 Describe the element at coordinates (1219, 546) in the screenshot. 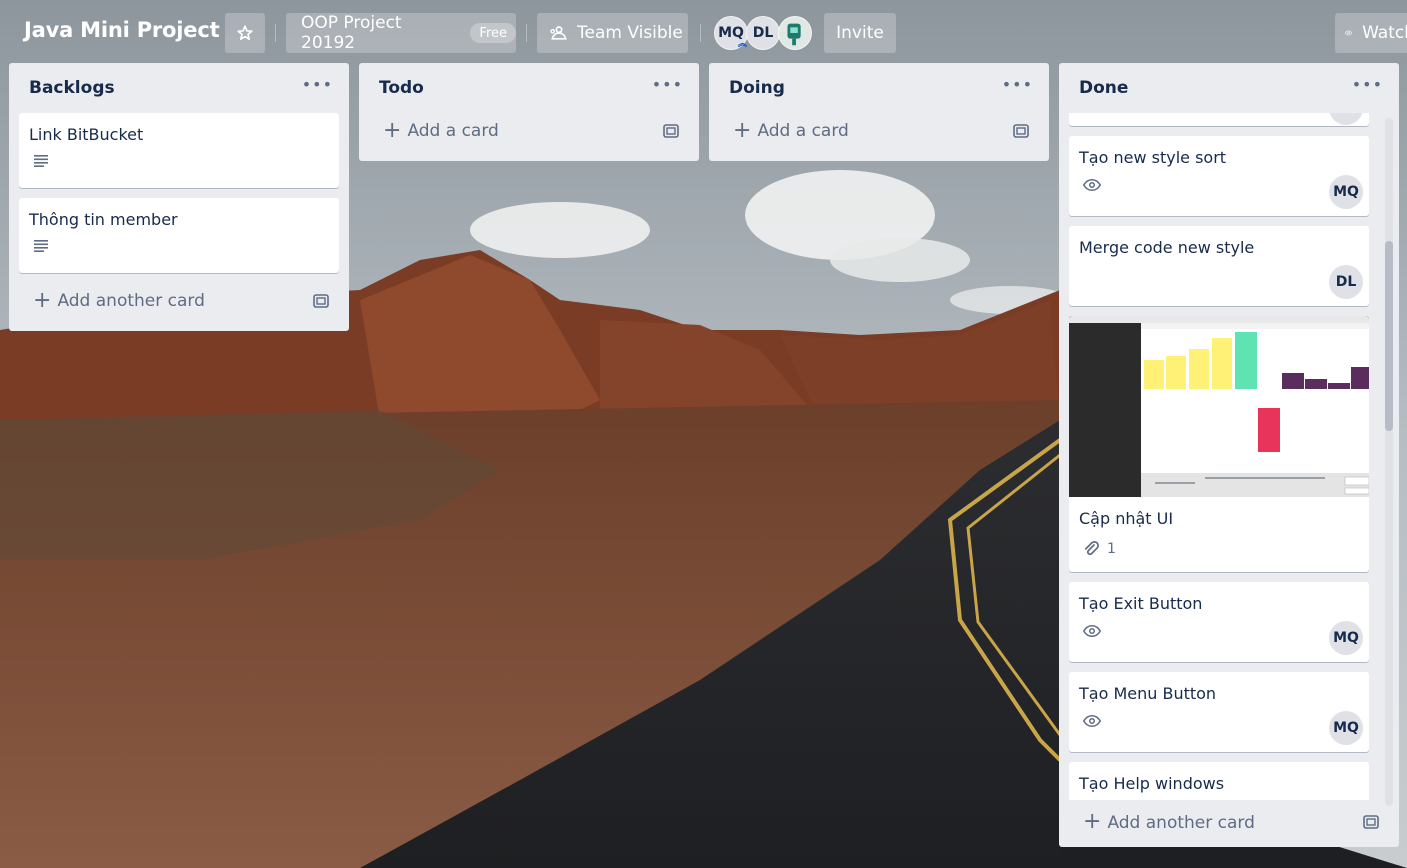

I see `card-badges: 1` at that location.